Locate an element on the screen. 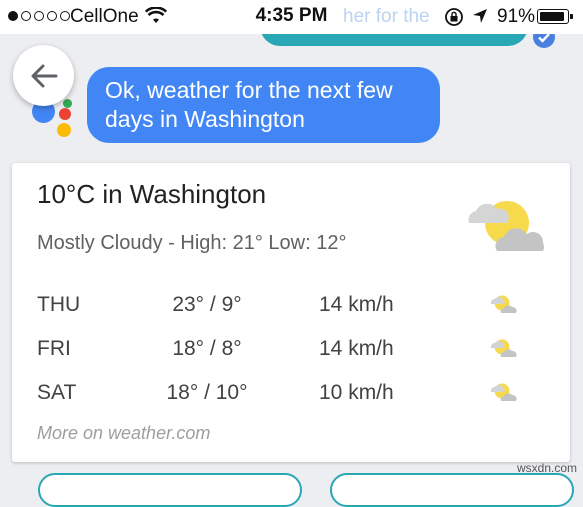  weather-current-title: 10°C in Washington is located at coordinates (152, 194).